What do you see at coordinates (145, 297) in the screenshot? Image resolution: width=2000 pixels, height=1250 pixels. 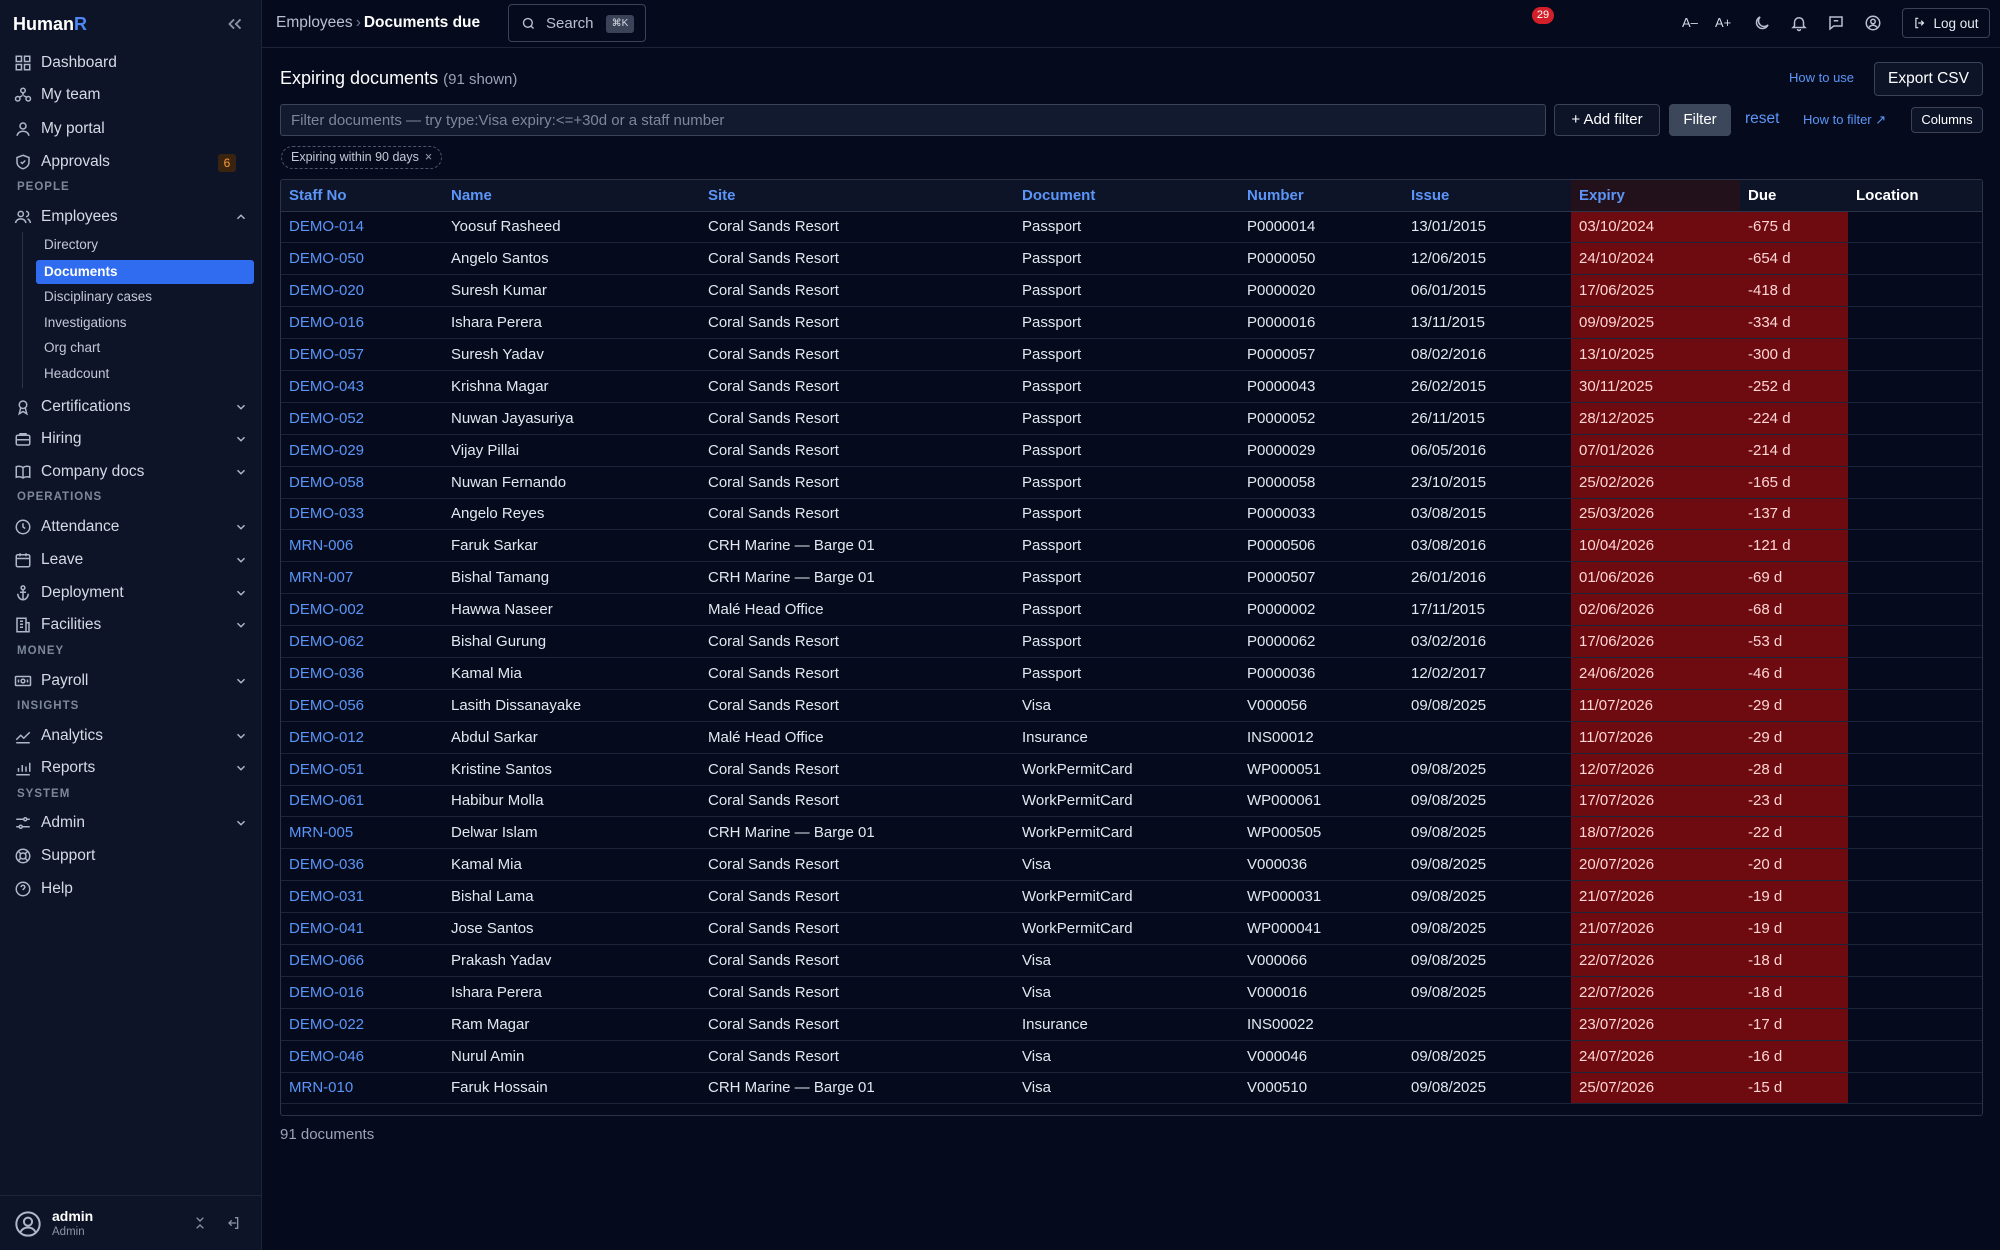 I see `sidebar-subitem-disciplinary-cases: Disciplinary cases` at bounding box center [145, 297].